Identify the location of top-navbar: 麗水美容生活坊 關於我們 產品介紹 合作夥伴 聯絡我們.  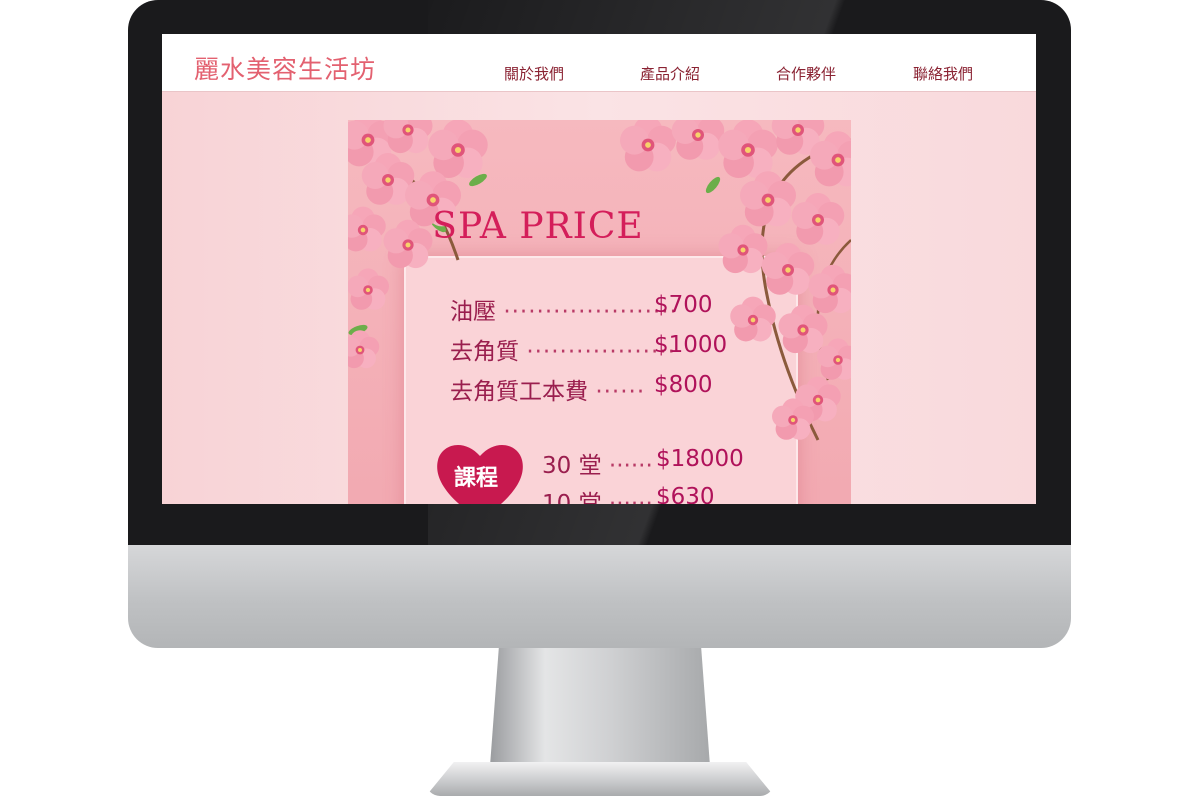
(599, 63).